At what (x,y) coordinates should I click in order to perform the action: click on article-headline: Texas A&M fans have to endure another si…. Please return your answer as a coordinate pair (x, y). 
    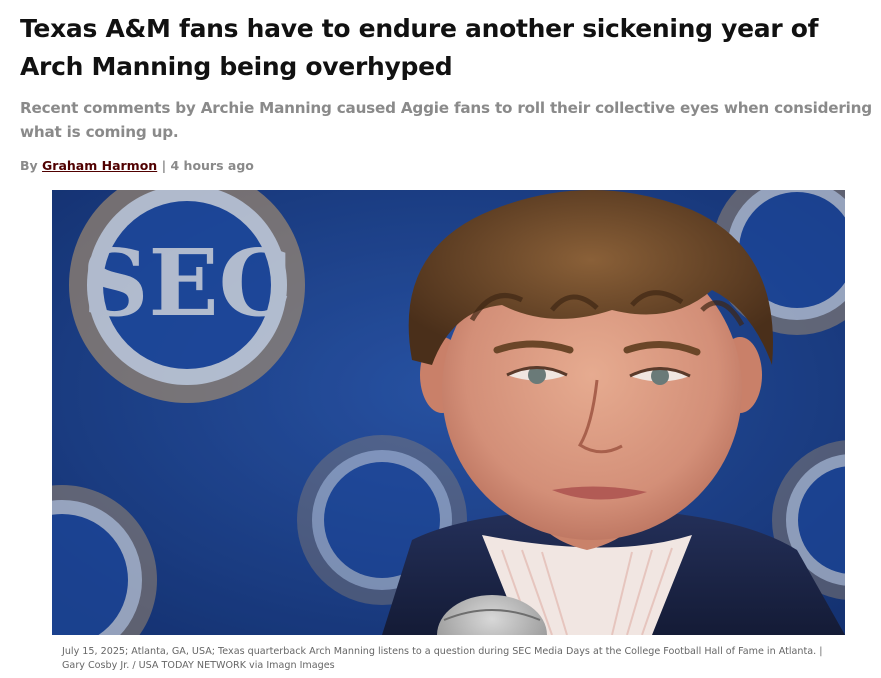
    Looking at the image, I should click on (419, 47).